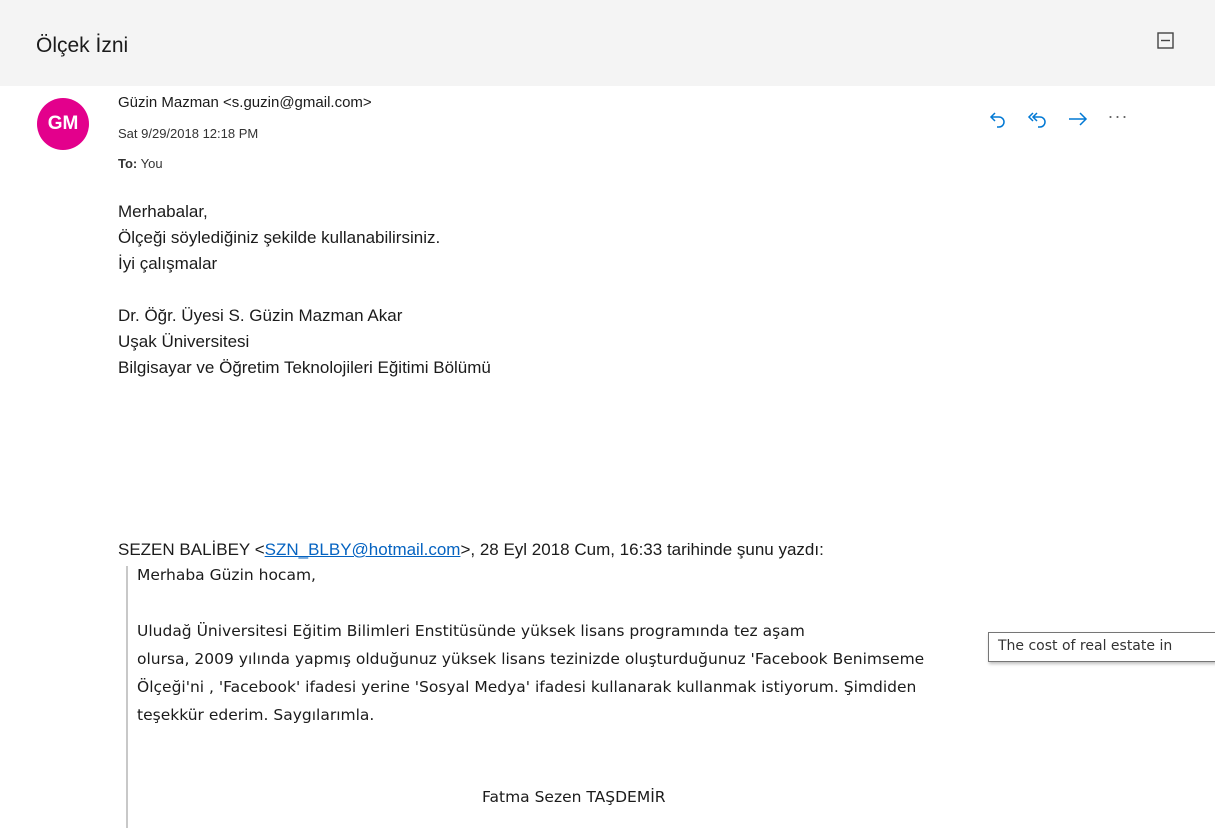 The height and width of the screenshot is (828, 1215). What do you see at coordinates (1118, 115) in the screenshot?
I see `more-icon: ···` at bounding box center [1118, 115].